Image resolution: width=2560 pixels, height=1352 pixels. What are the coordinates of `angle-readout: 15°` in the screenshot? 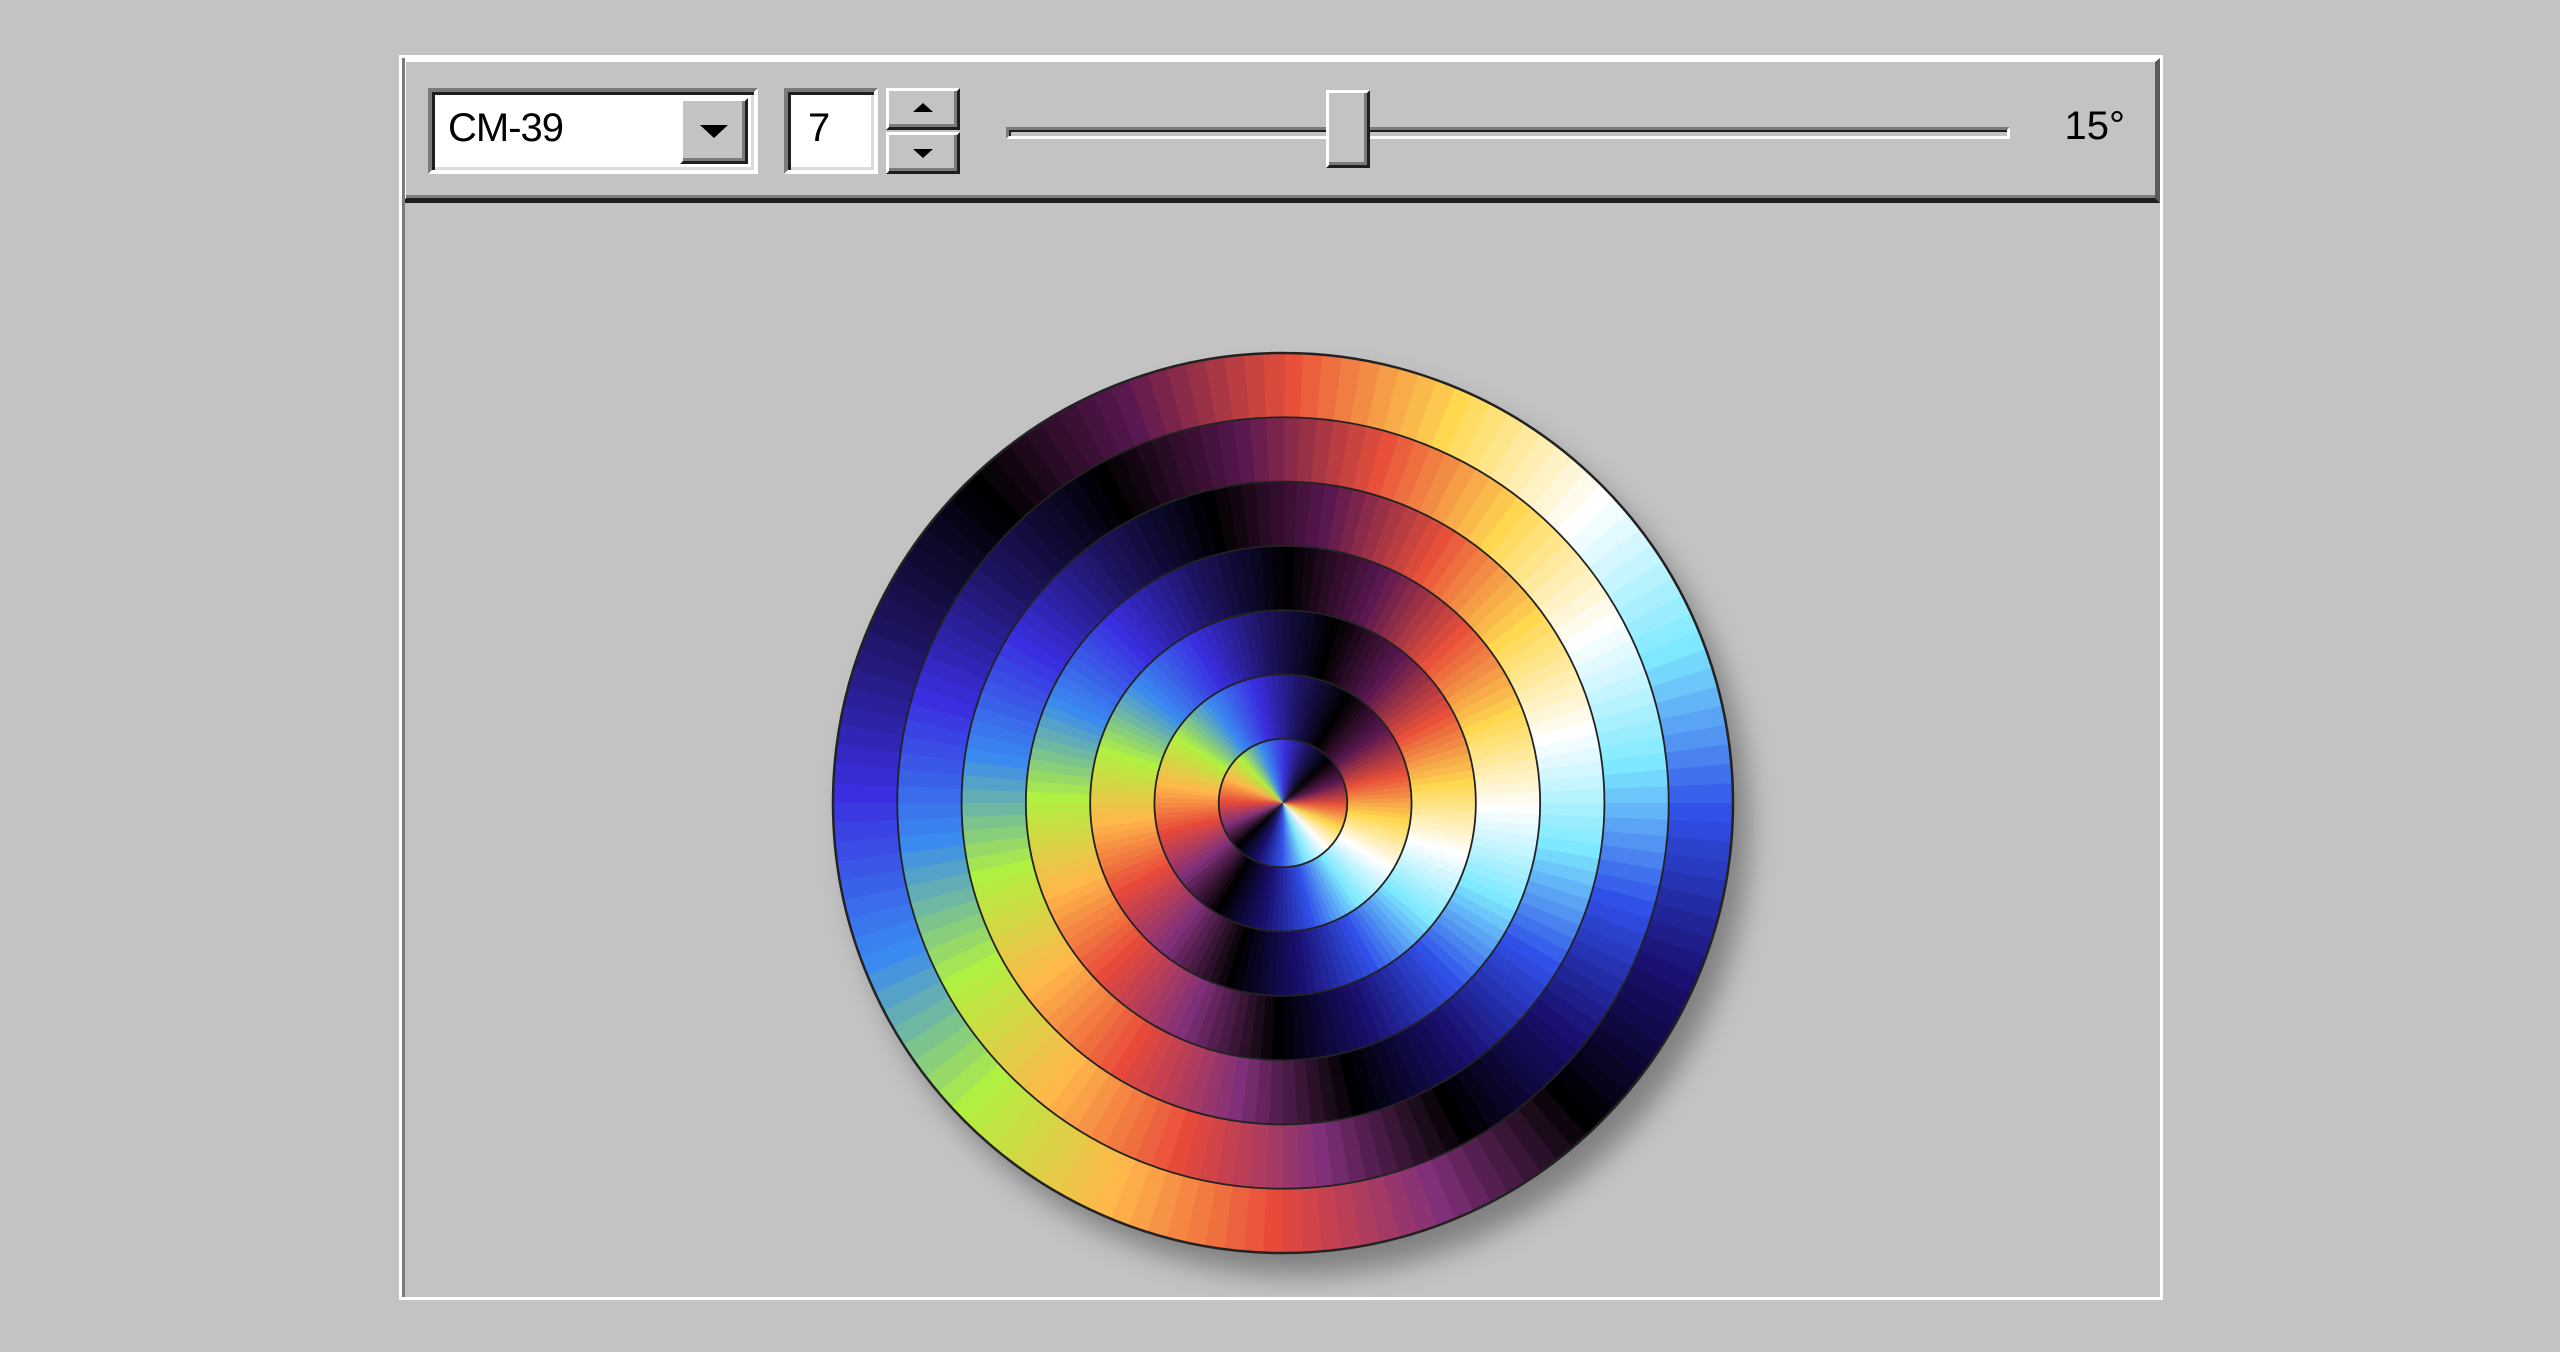 It's located at (2095, 126).